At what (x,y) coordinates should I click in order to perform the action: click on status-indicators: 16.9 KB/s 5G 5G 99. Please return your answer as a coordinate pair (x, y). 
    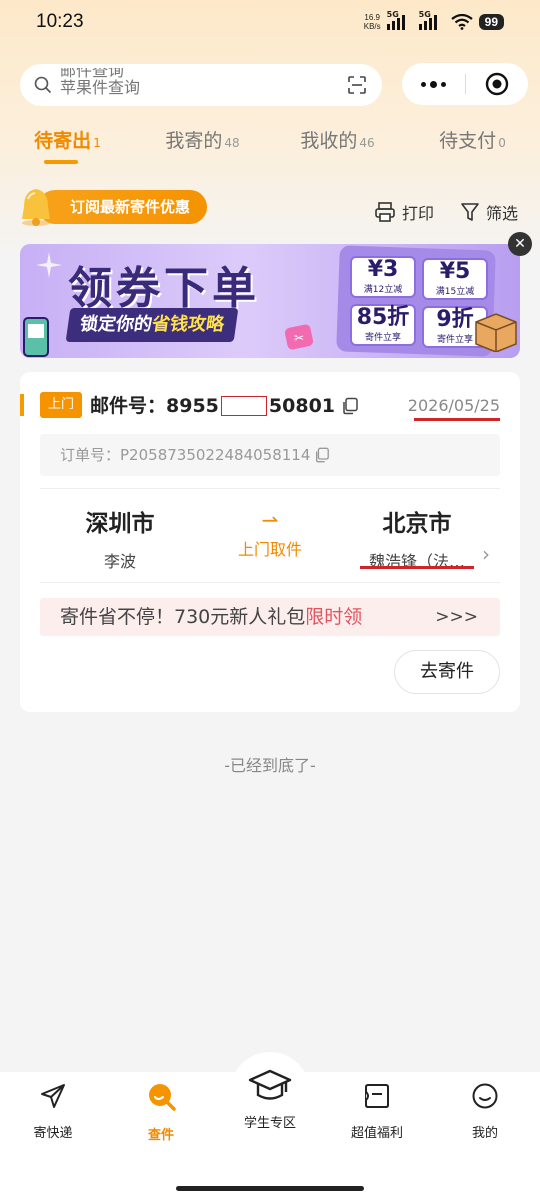
    Looking at the image, I should click on (434, 20).